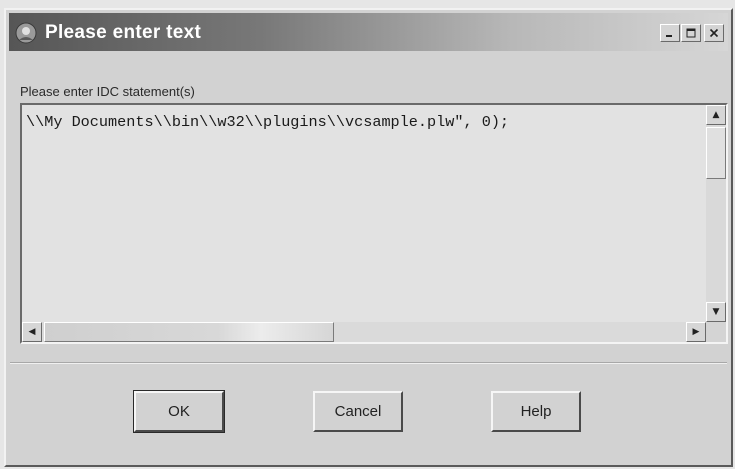  What do you see at coordinates (716, 153) in the screenshot?
I see `vertical-scroll-thumb` at bounding box center [716, 153].